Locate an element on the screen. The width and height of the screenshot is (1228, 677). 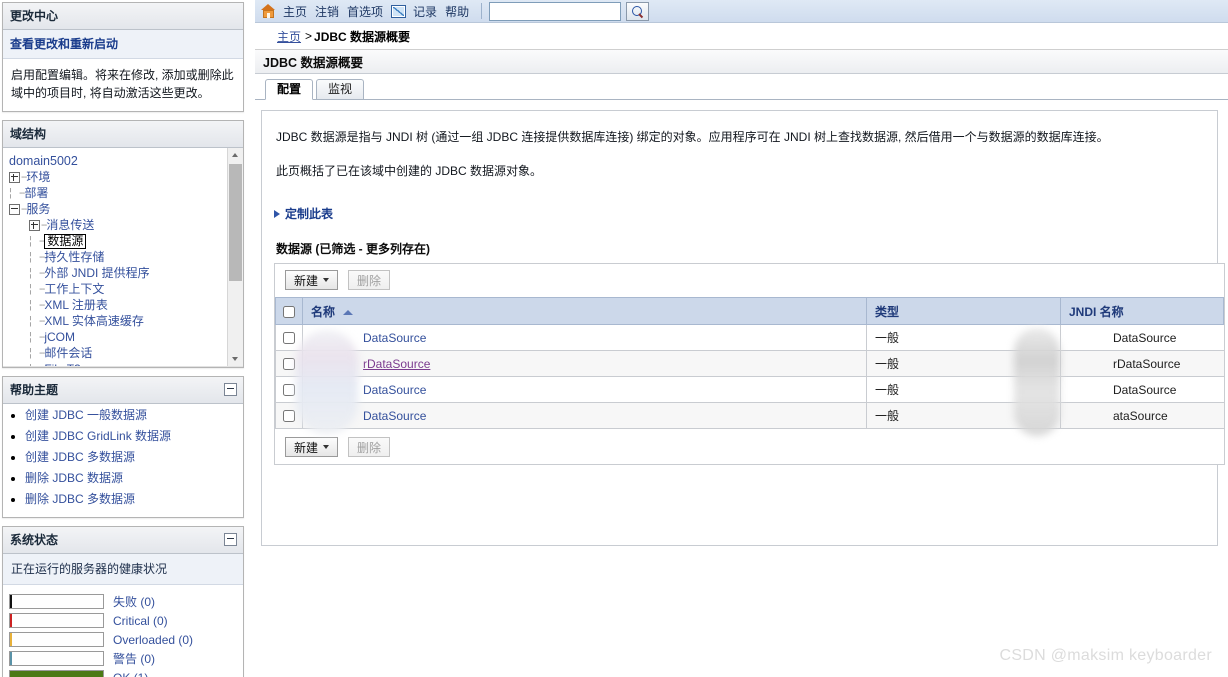
tree-node-label: 消息传送 is located at coordinates (70, 225).